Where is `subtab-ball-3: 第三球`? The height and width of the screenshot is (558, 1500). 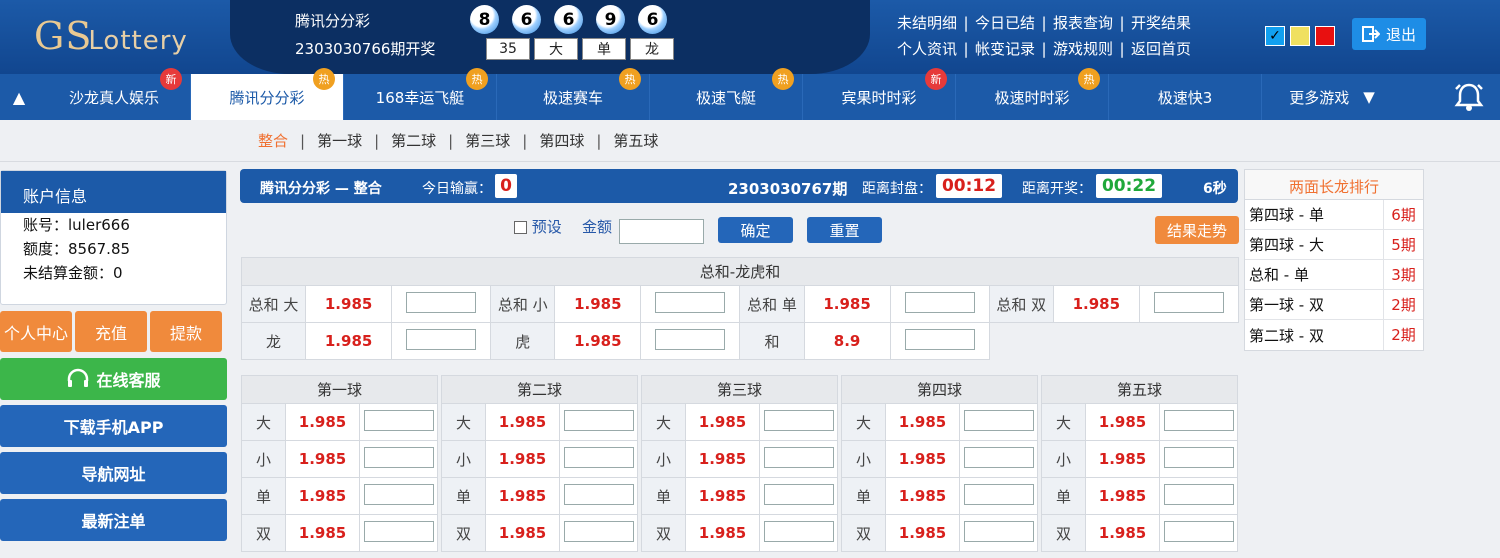 subtab-ball-3: 第三球 is located at coordinates (487, 140).